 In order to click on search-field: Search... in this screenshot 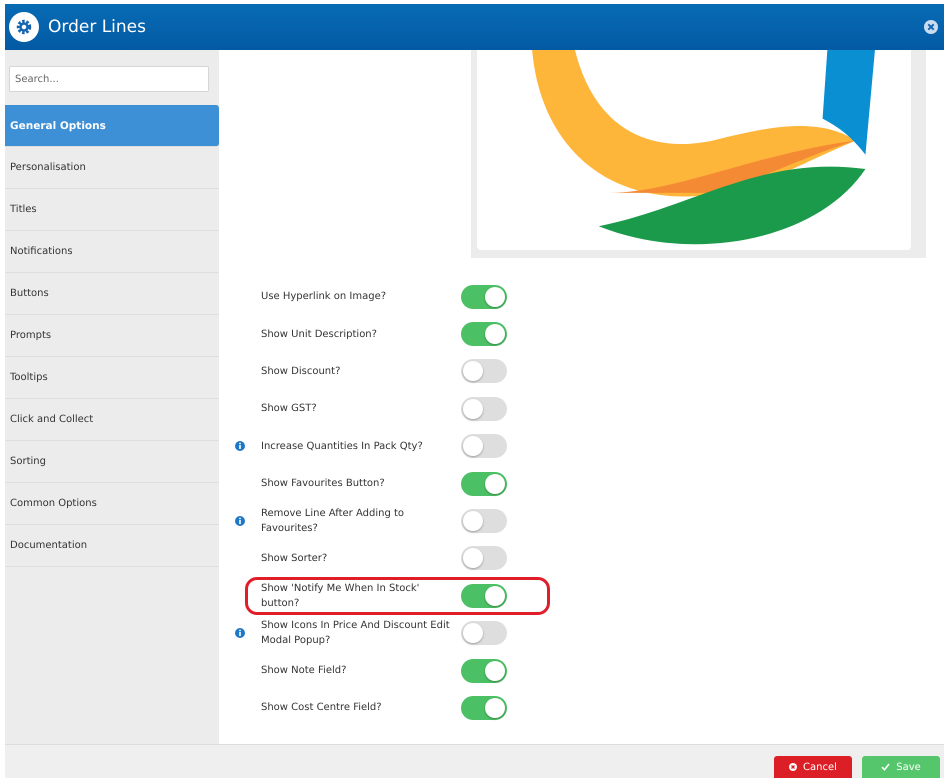, I will do `click(109, 79)`.